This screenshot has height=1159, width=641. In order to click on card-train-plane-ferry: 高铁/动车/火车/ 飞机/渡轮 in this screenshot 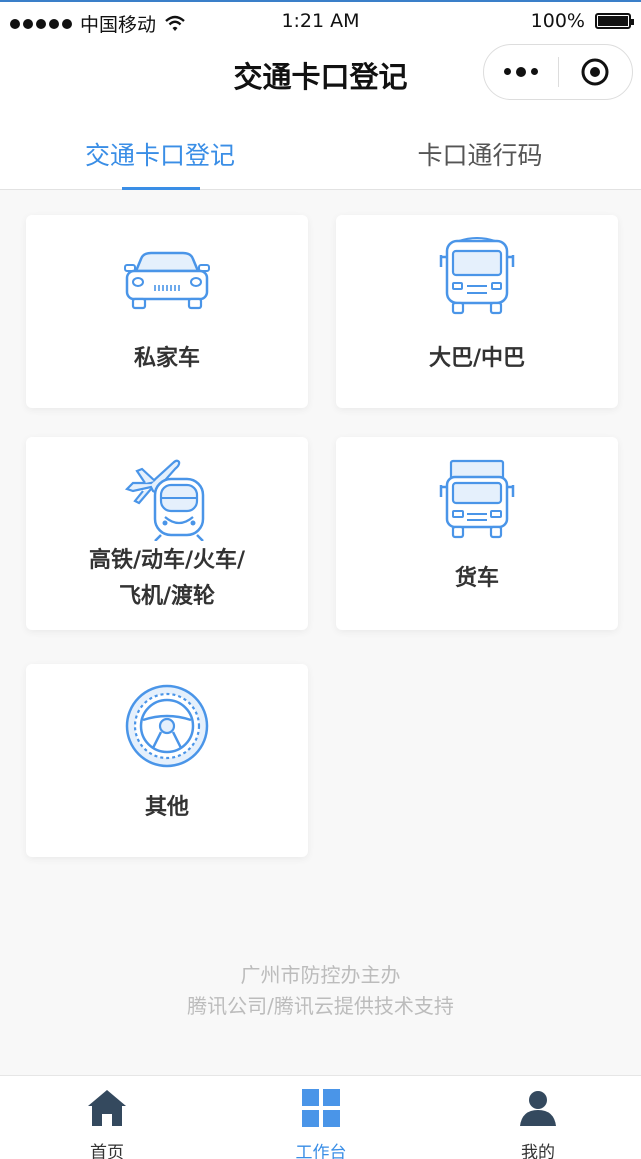, I will do `click(167, 533)`.